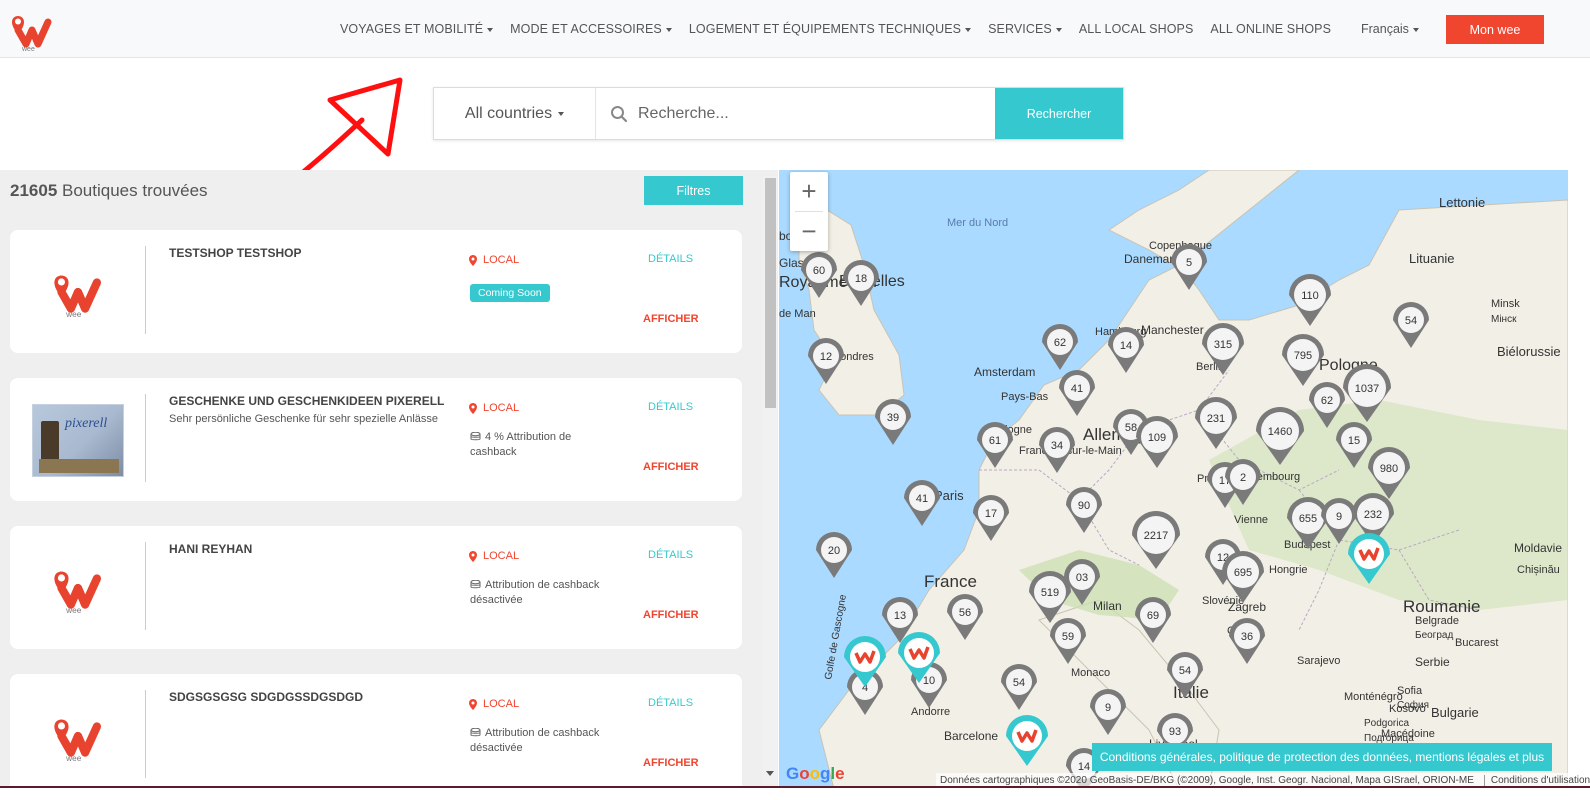 The image size is (1590, 800). Describe the element at coordinates (1131, 428) in the screenshot. I see `cluster-count: 58` at that location.